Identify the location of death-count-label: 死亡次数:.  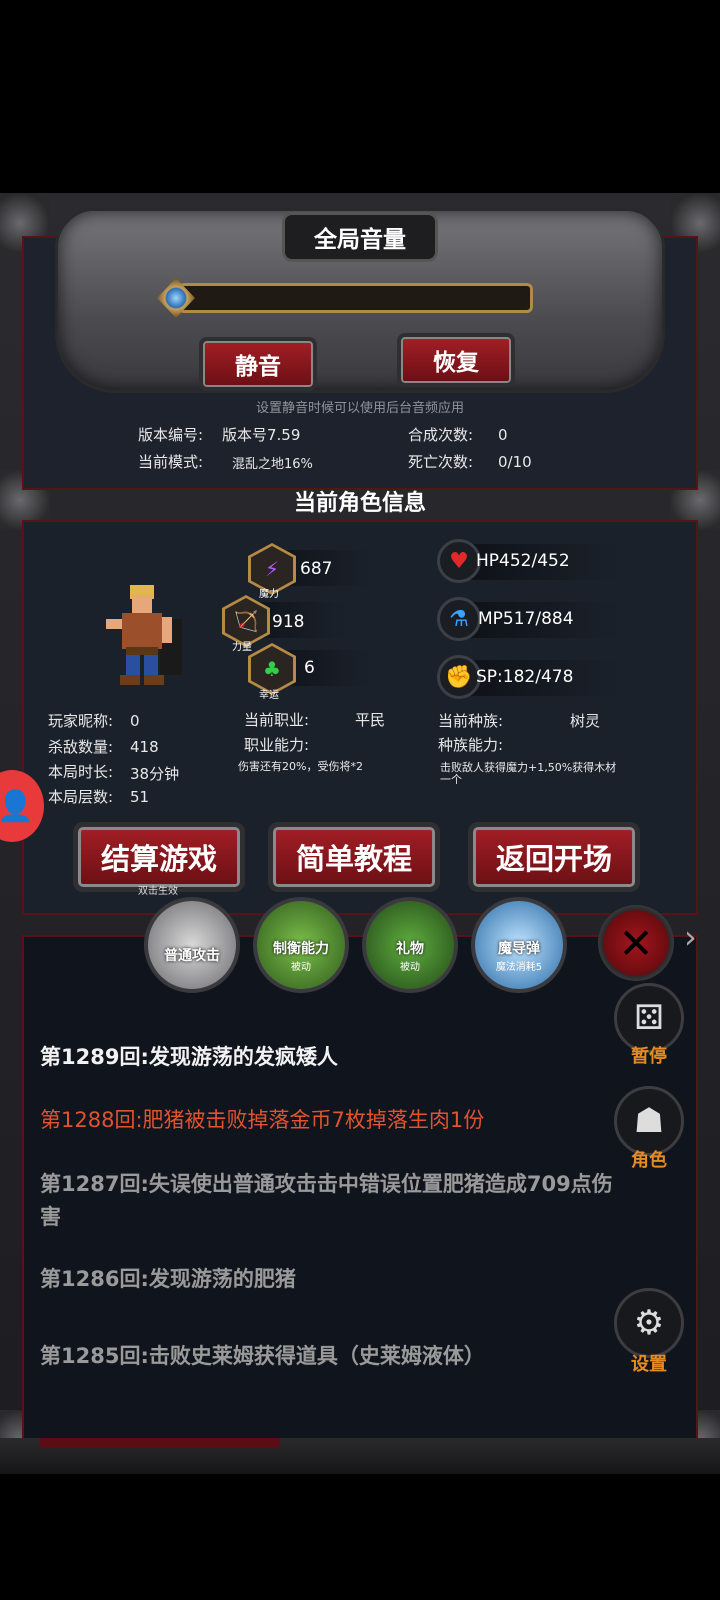
(441, 462).